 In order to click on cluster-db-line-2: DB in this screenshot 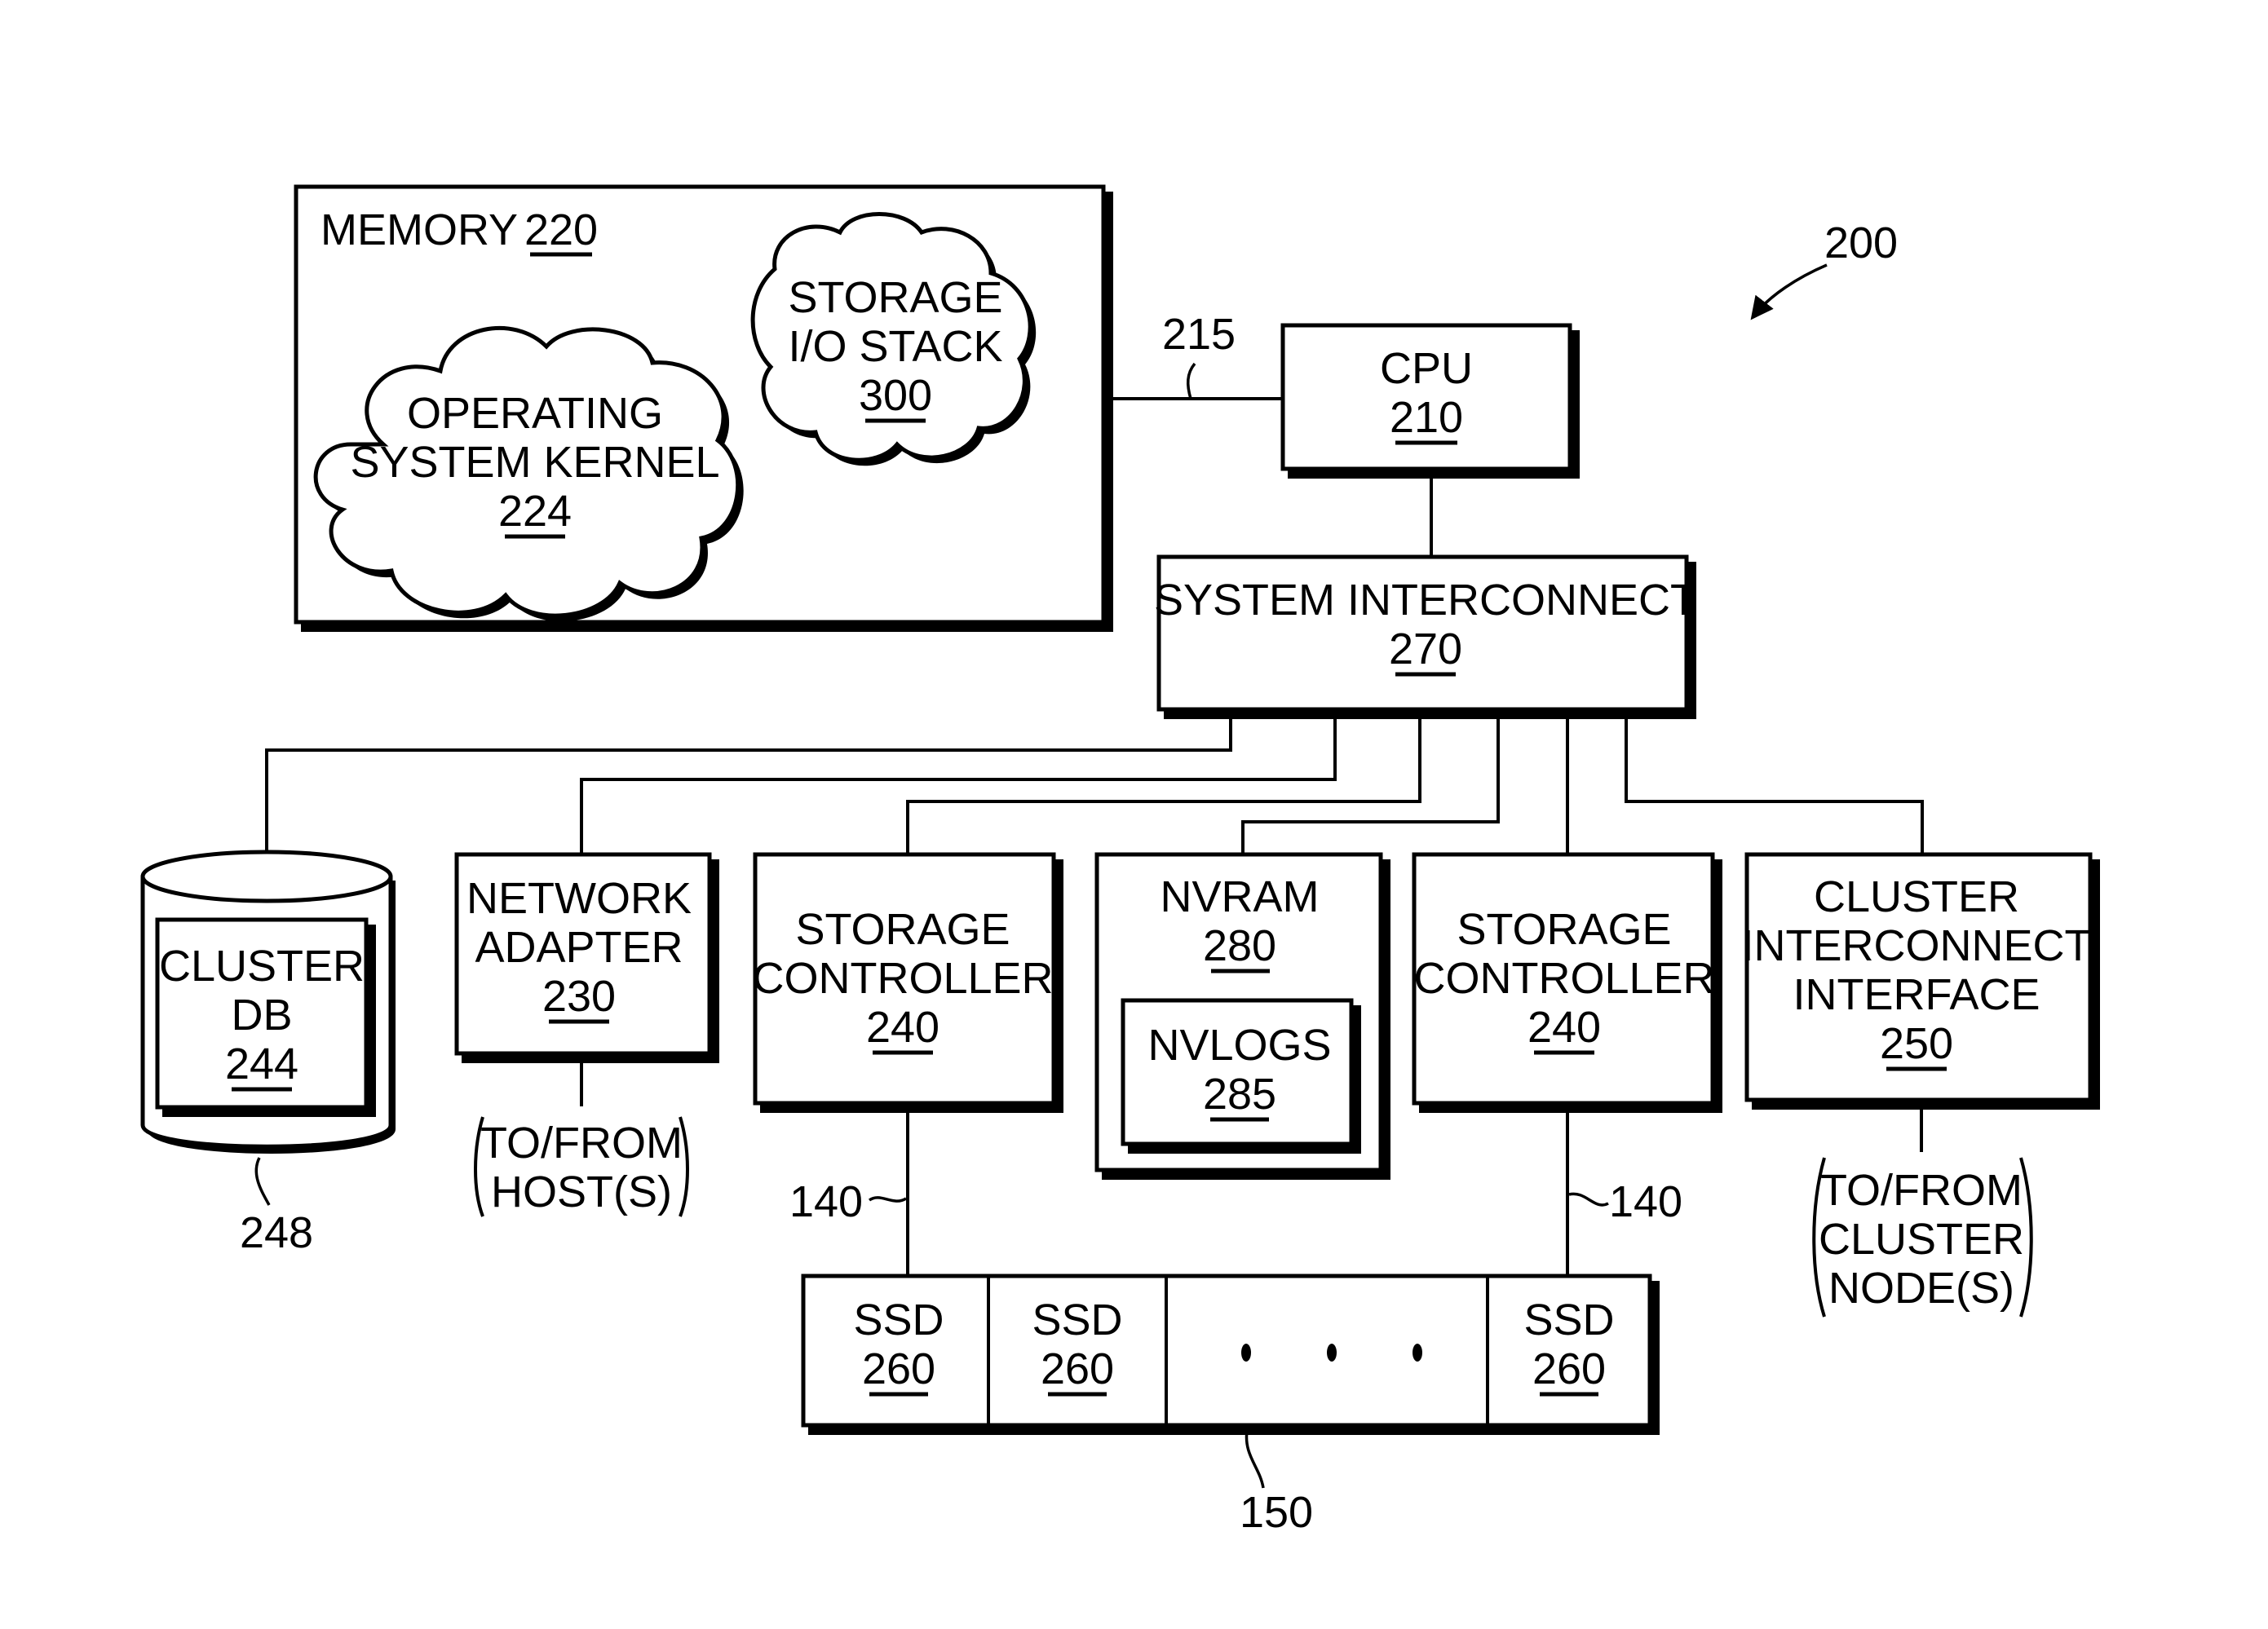, I will do `click(261, 1015)`.